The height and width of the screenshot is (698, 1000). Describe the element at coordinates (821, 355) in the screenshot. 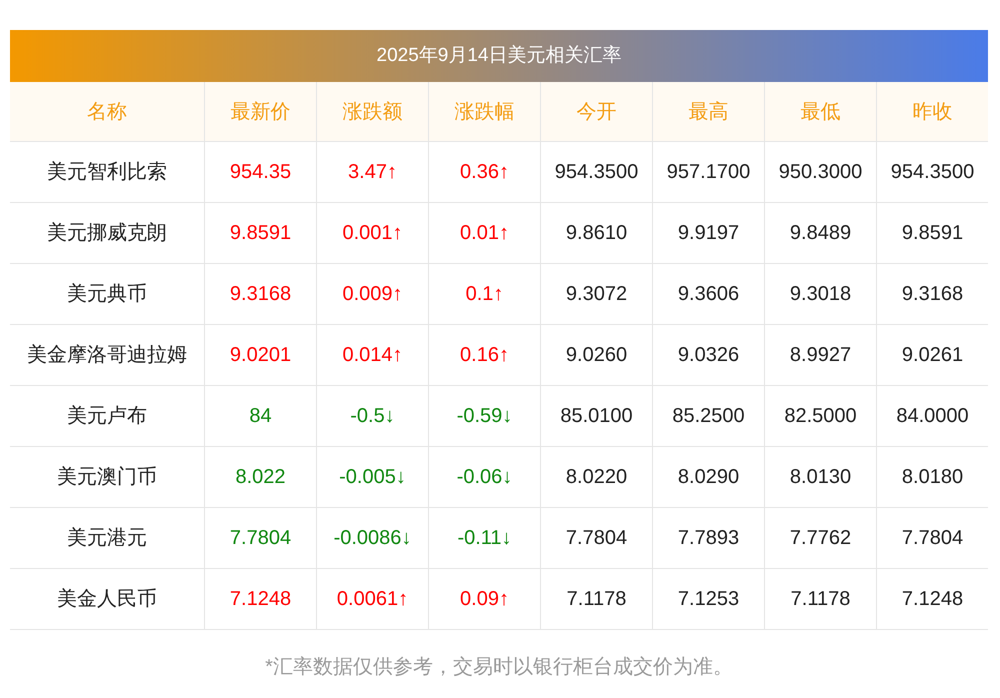

I see `table-cell: 8.9927` at that location.